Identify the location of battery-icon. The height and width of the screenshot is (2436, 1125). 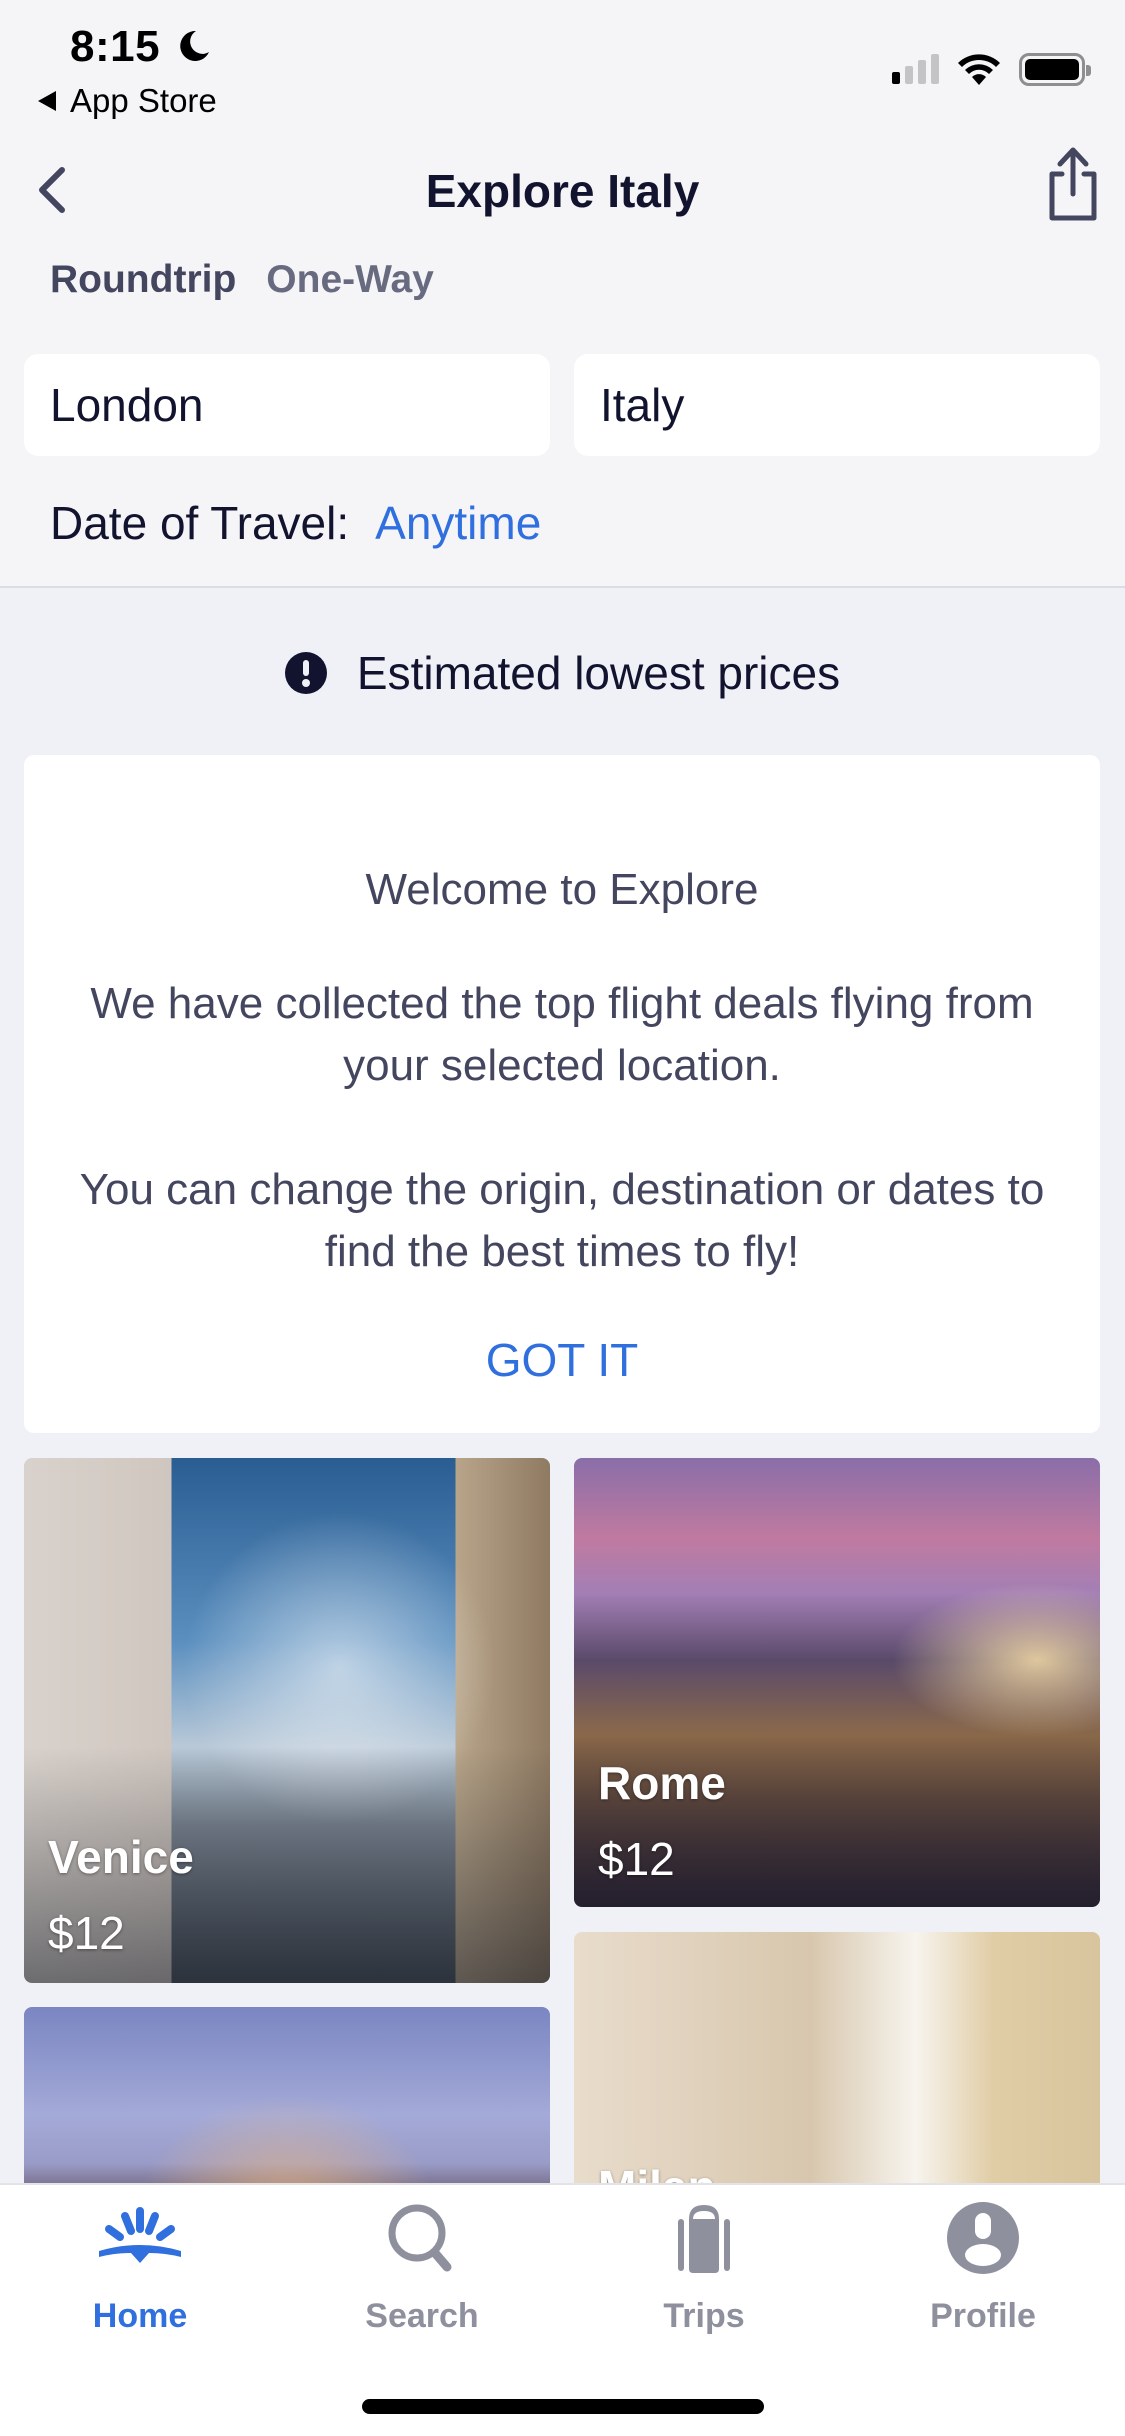
(1055, 69).